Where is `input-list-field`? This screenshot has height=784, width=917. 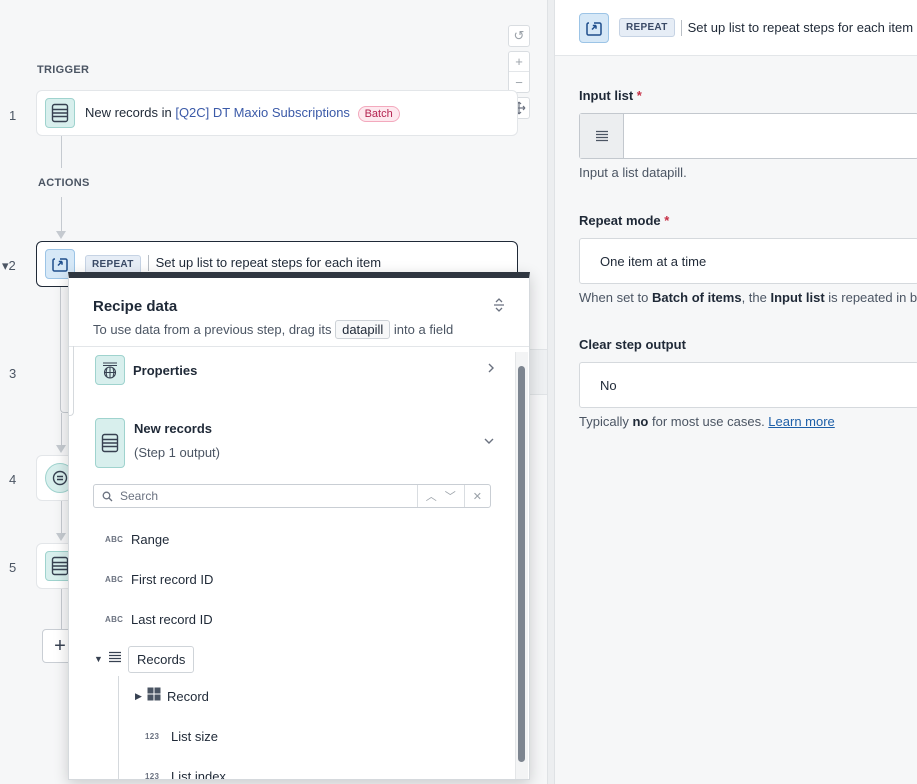
input-list-field is located at coordinates (748, 136).